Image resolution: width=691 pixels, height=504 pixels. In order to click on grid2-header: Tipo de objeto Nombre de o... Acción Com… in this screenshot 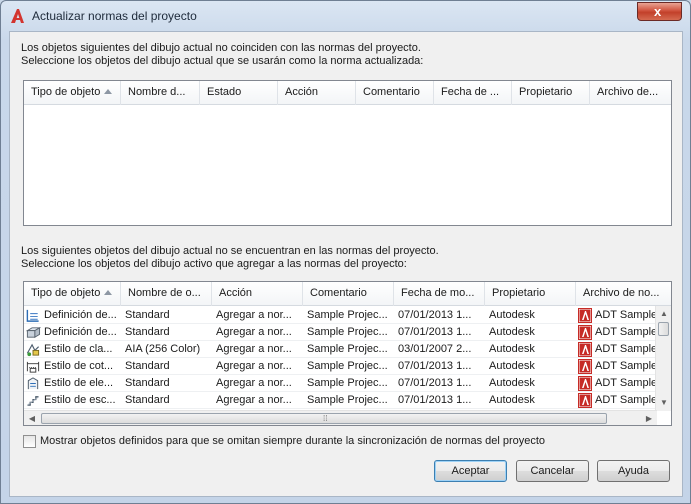, I will do `click(347, 294)`.